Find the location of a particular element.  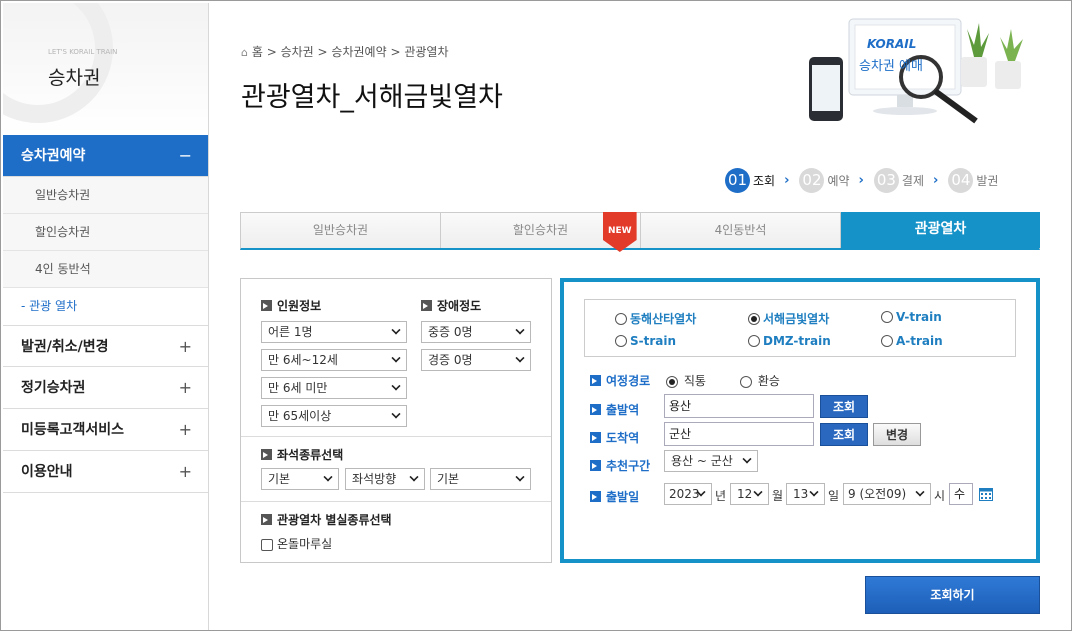

radio-label: 동해산타열차 is located at coordinates (663, 319).